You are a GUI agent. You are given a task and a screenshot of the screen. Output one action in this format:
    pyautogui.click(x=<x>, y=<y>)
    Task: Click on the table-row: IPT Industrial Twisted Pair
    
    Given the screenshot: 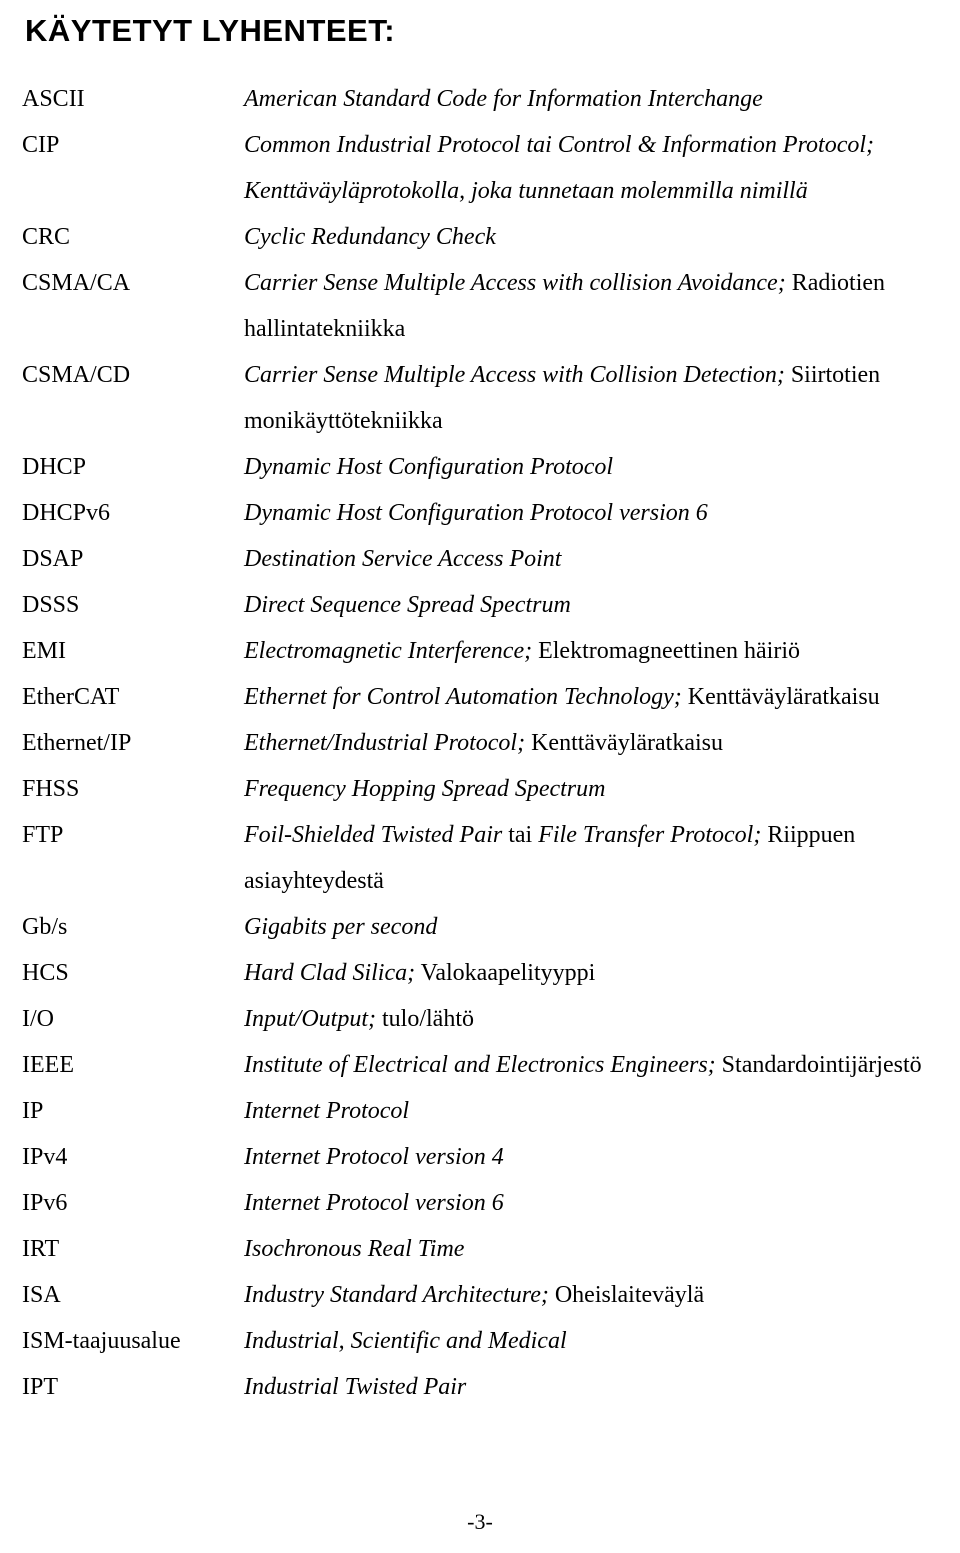 What is the action you would take?
    pyautogui.click(x=480, y=1387)
    